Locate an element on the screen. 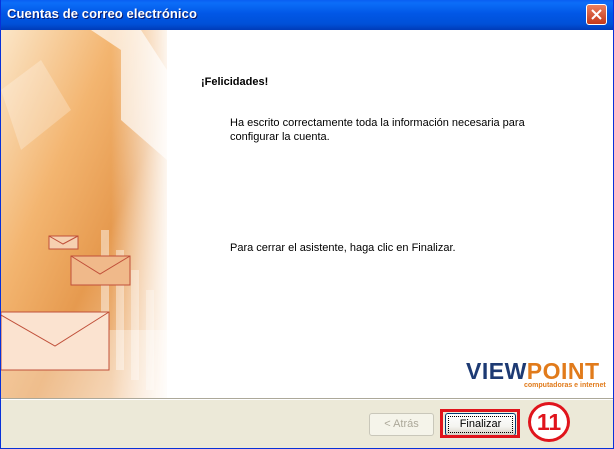  window-title: Cuentas de correo electrónico is located at coordinates (102, 13).